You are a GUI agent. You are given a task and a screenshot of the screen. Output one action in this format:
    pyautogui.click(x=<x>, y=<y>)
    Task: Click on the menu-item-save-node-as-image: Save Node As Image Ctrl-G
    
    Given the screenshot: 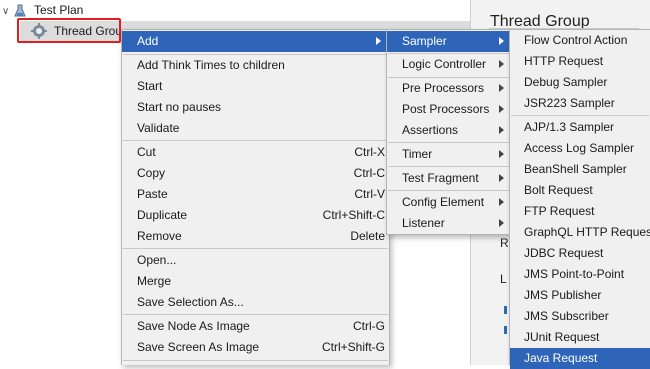 What is the action you would take?
    pyautogui.click(x=255, y=326)
    